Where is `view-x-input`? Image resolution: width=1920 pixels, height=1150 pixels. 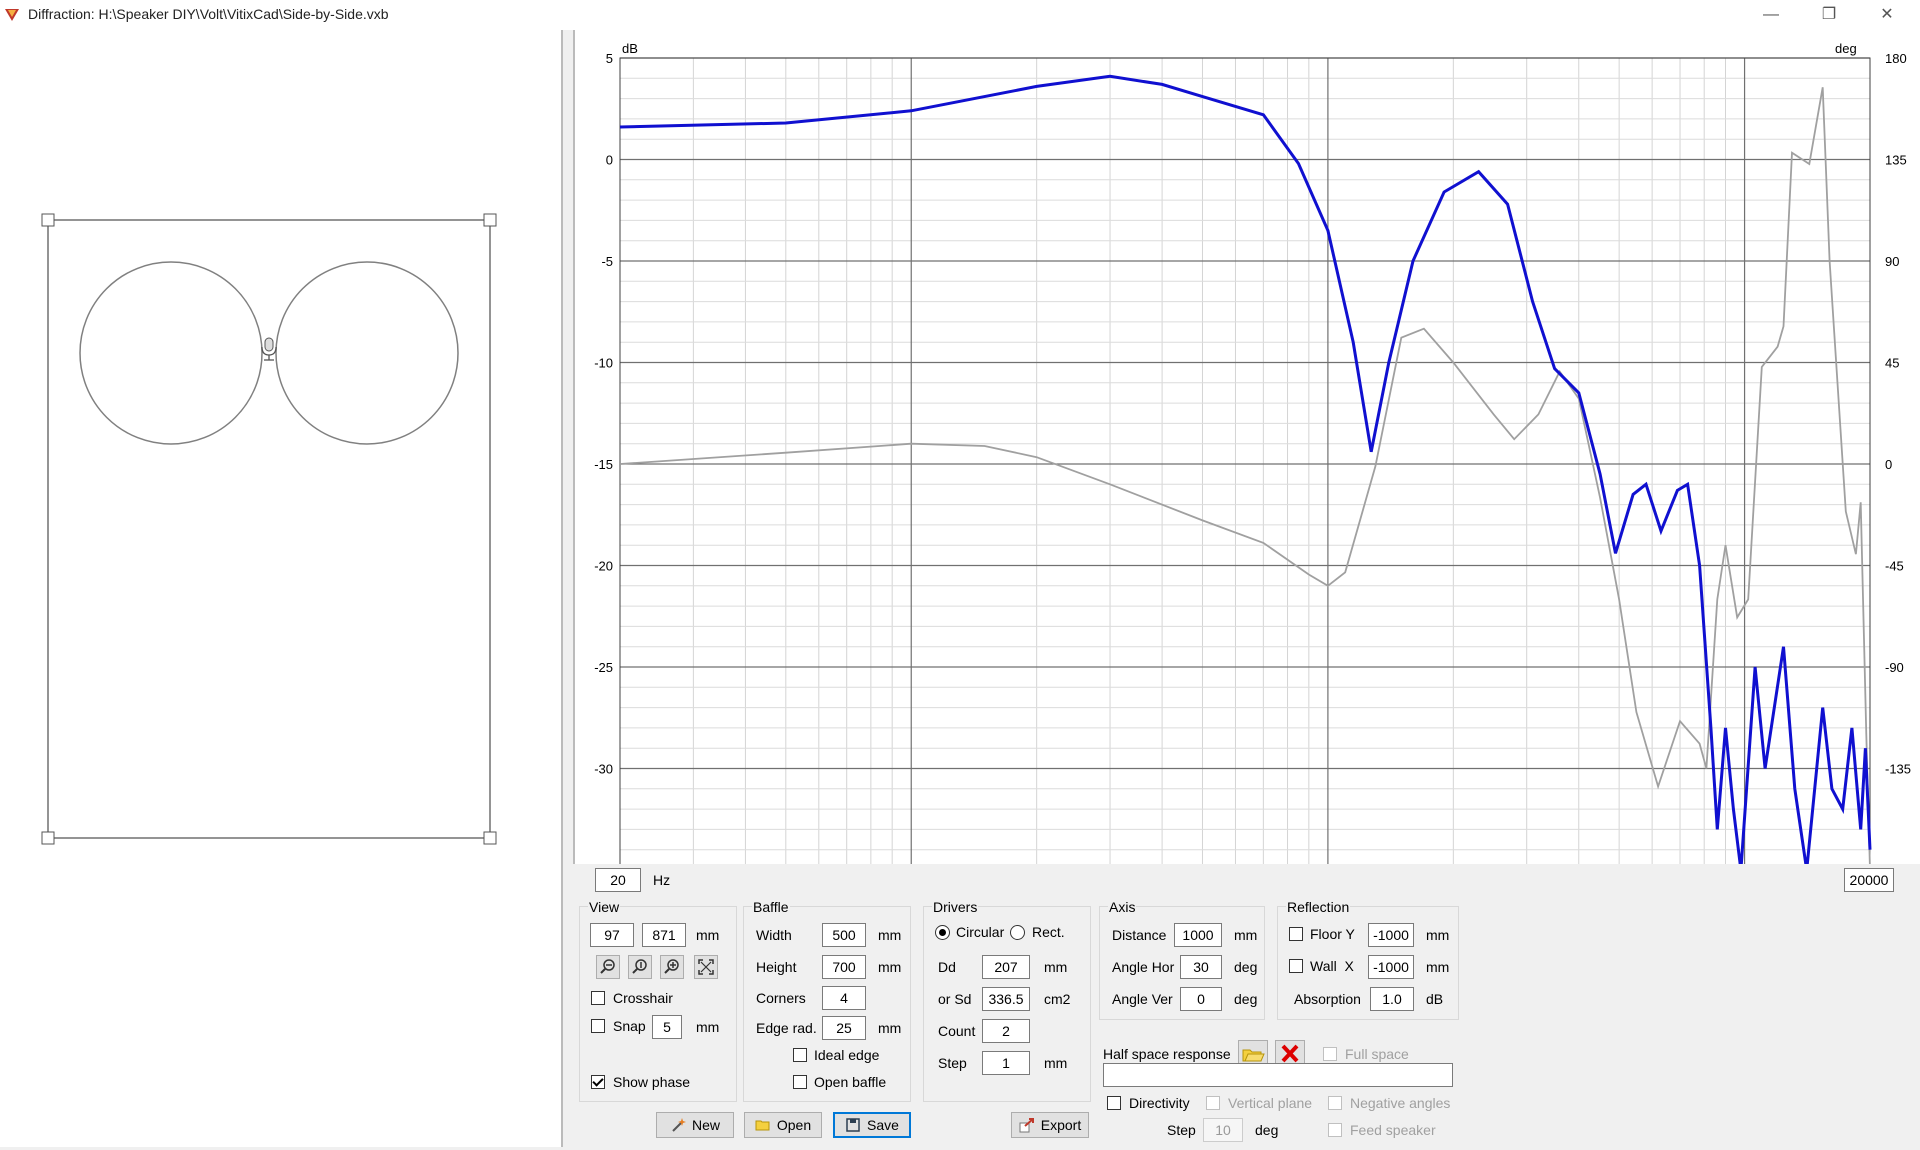
view-x-input is located at coordinates (612, 935).